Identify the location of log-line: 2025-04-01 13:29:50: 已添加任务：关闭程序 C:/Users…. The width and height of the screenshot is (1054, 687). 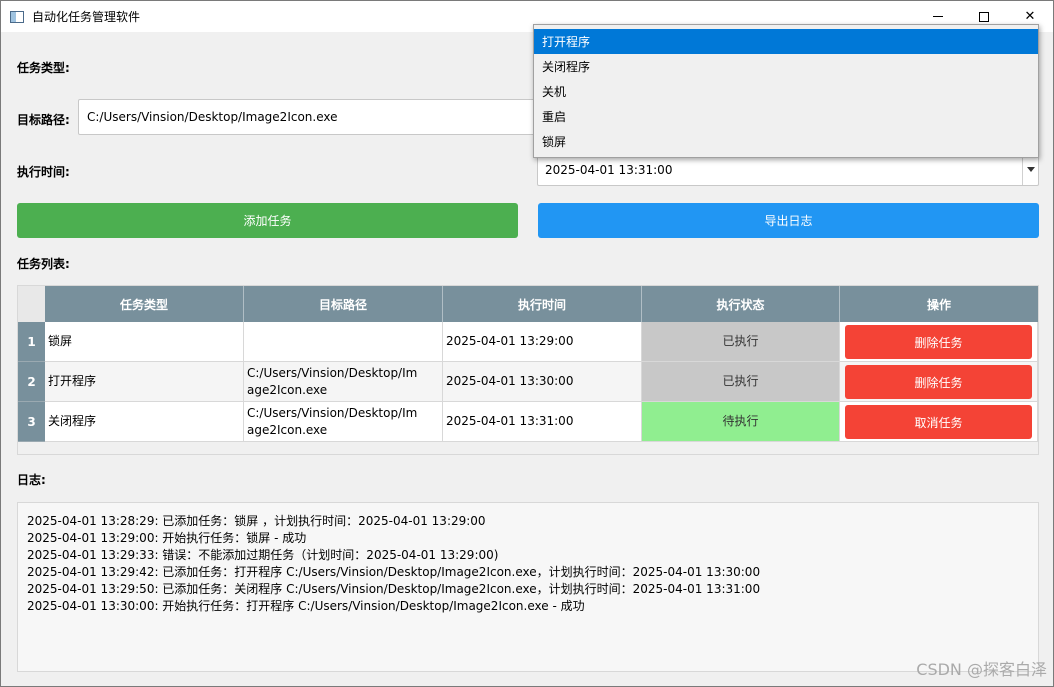
(394, 589).